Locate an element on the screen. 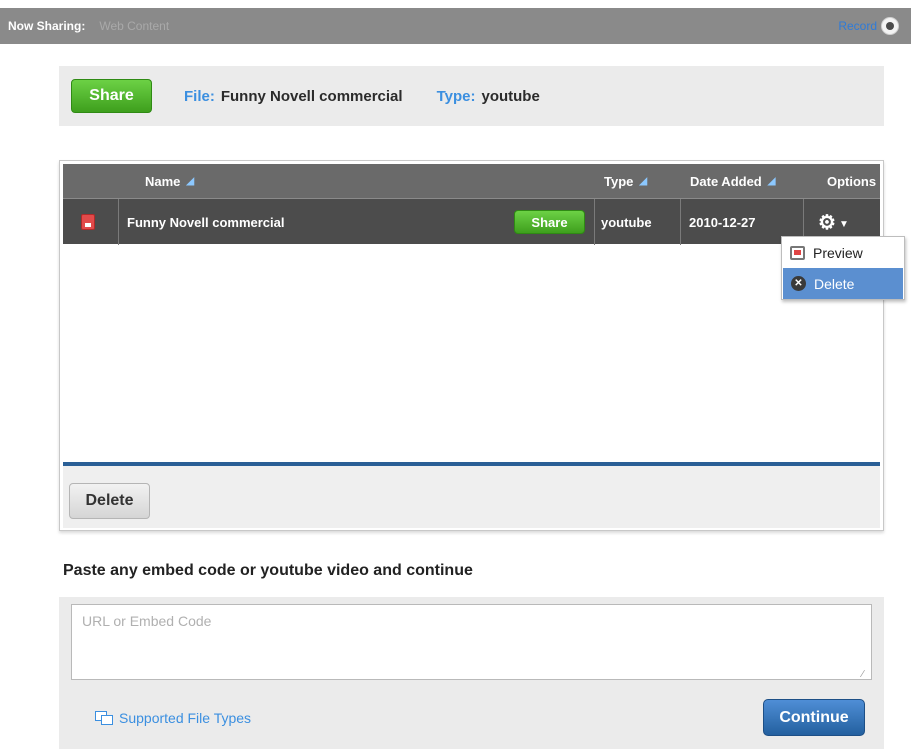  file-value: Funny Novell commercial is located at coordinates (311, 96).